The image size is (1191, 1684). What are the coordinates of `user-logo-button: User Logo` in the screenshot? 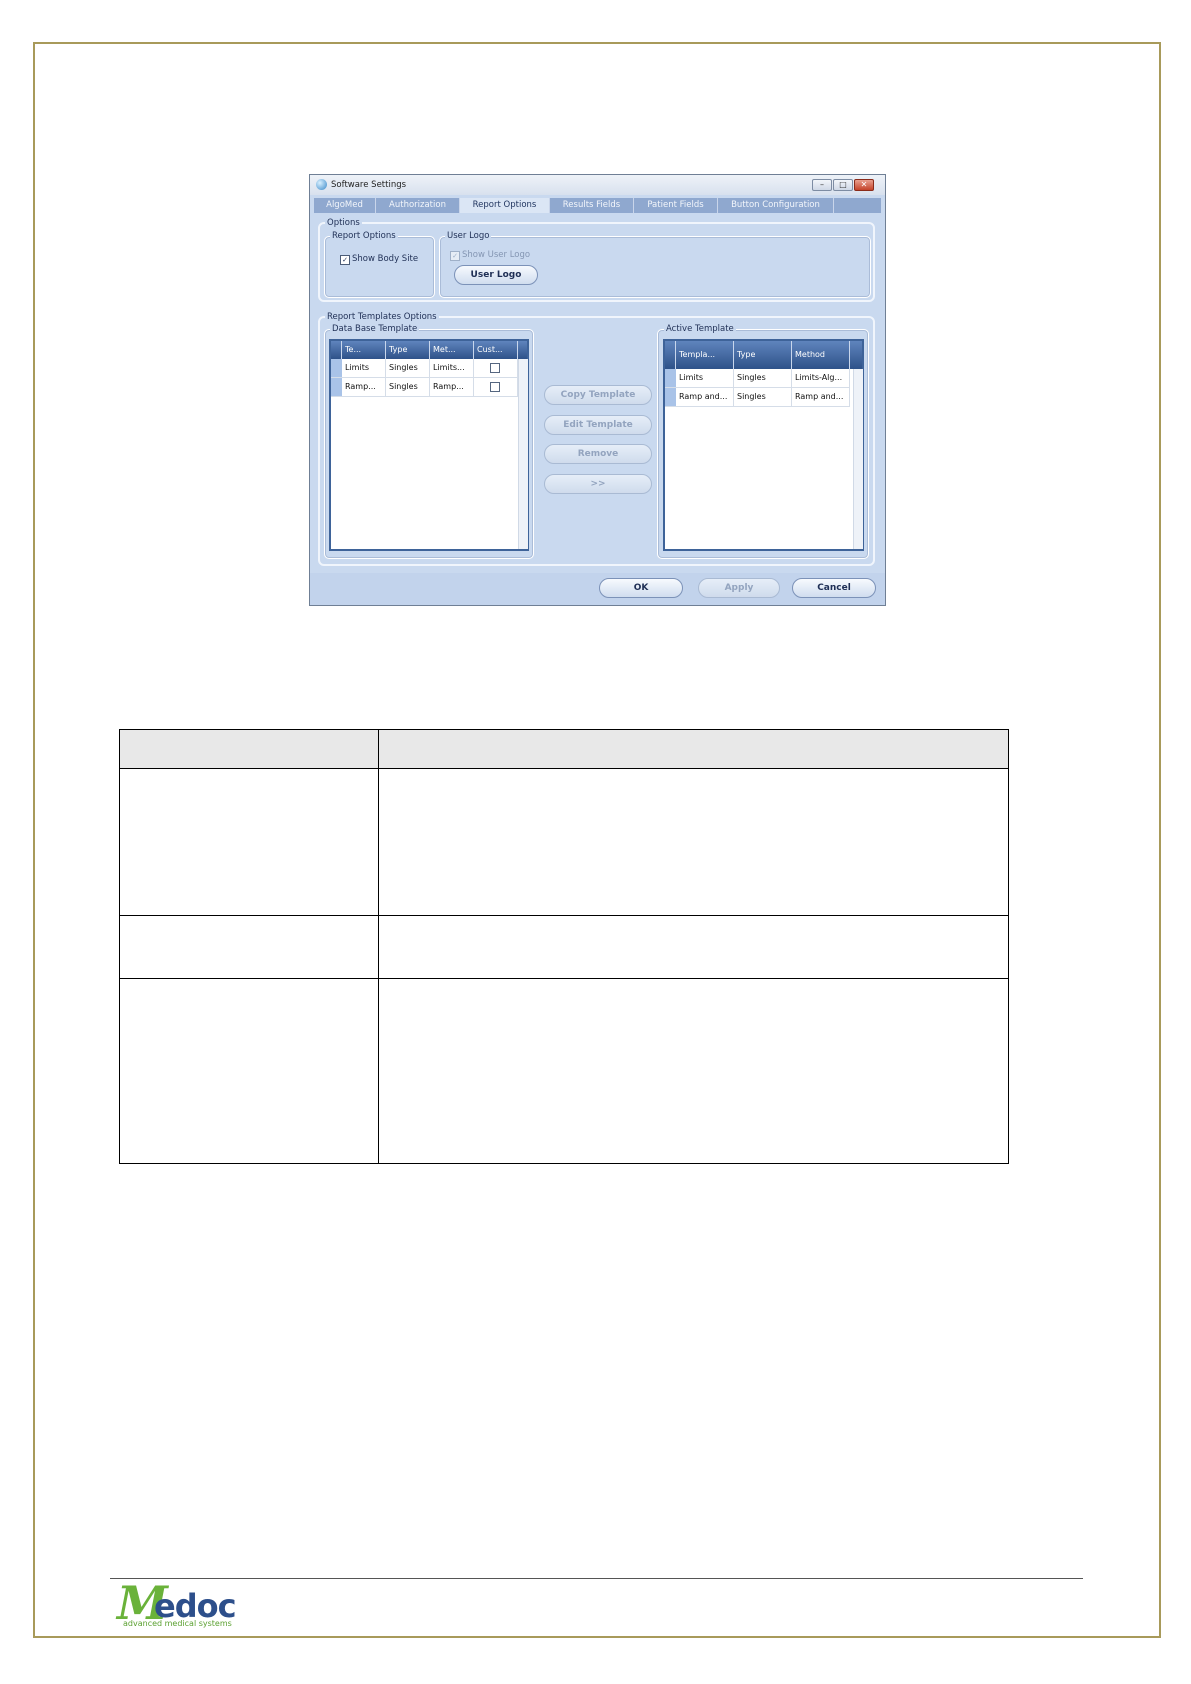 It's located at (496, 275).